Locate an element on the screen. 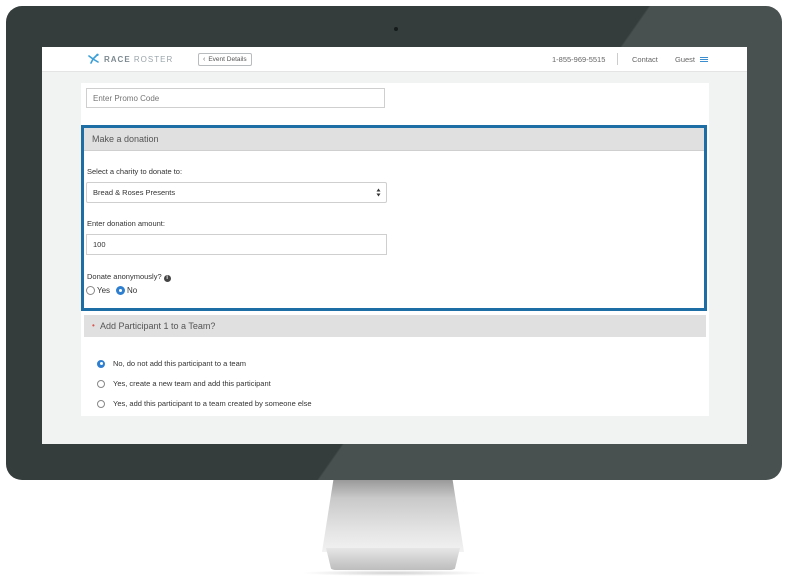 Image resolution: width=786 pixels, height=580 pixels. race-roster-logo: RACE ROSTER is located at coordinates (130, 59).